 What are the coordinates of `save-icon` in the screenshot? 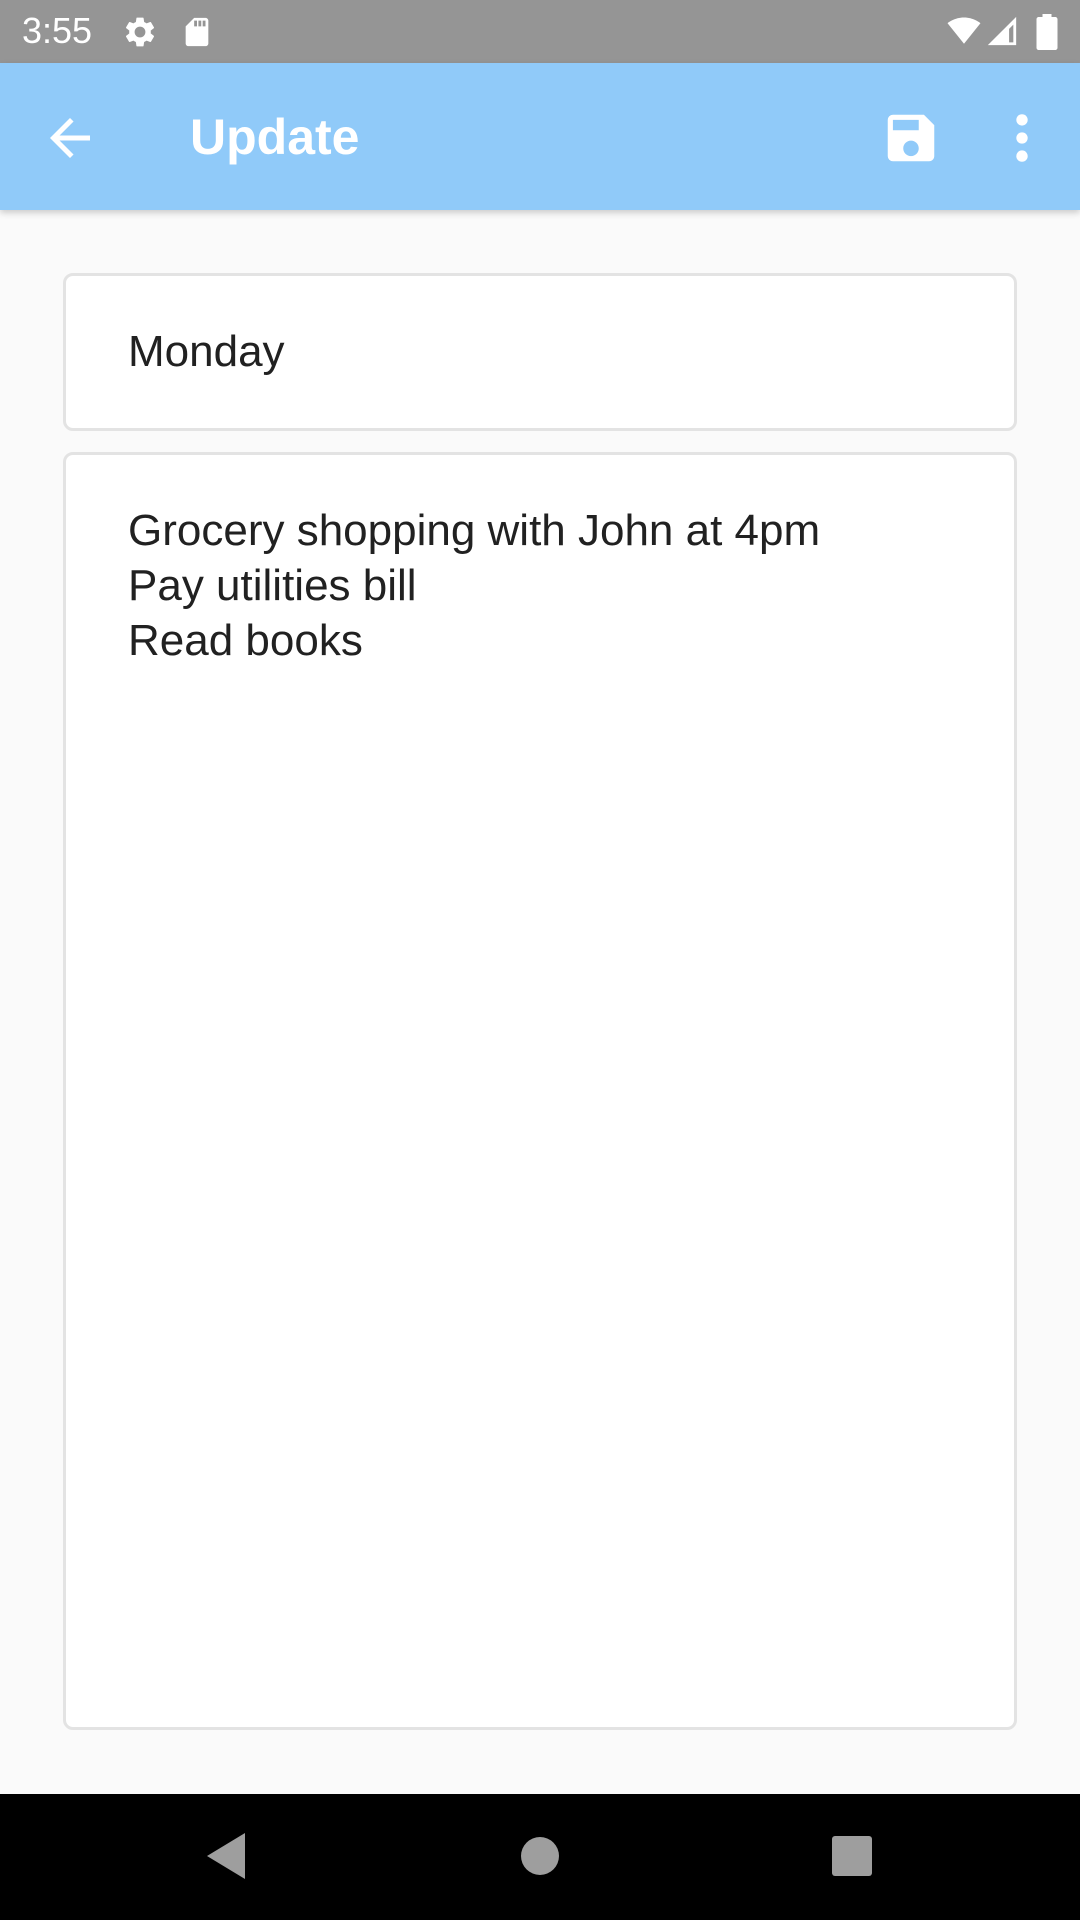 It's located at (911, 138).